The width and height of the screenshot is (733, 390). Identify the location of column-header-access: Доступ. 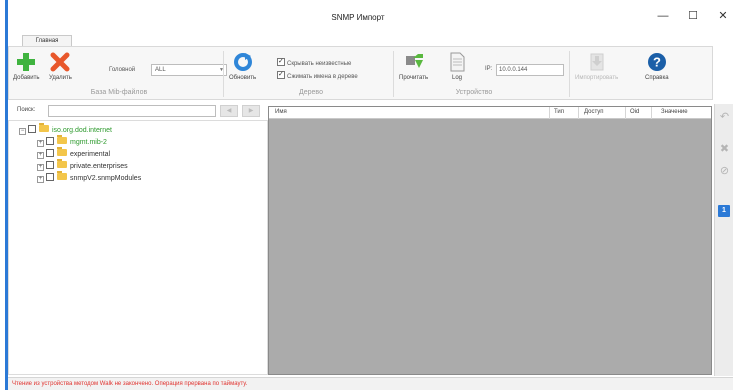
(594, 112).